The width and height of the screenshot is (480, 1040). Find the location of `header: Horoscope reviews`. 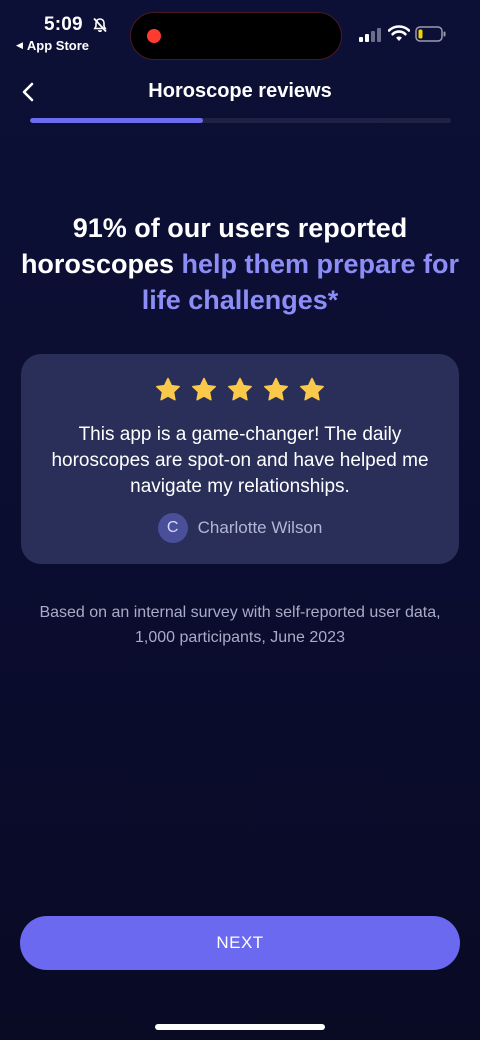

header: Horoscope reviews is located at coordinates (240, 93).